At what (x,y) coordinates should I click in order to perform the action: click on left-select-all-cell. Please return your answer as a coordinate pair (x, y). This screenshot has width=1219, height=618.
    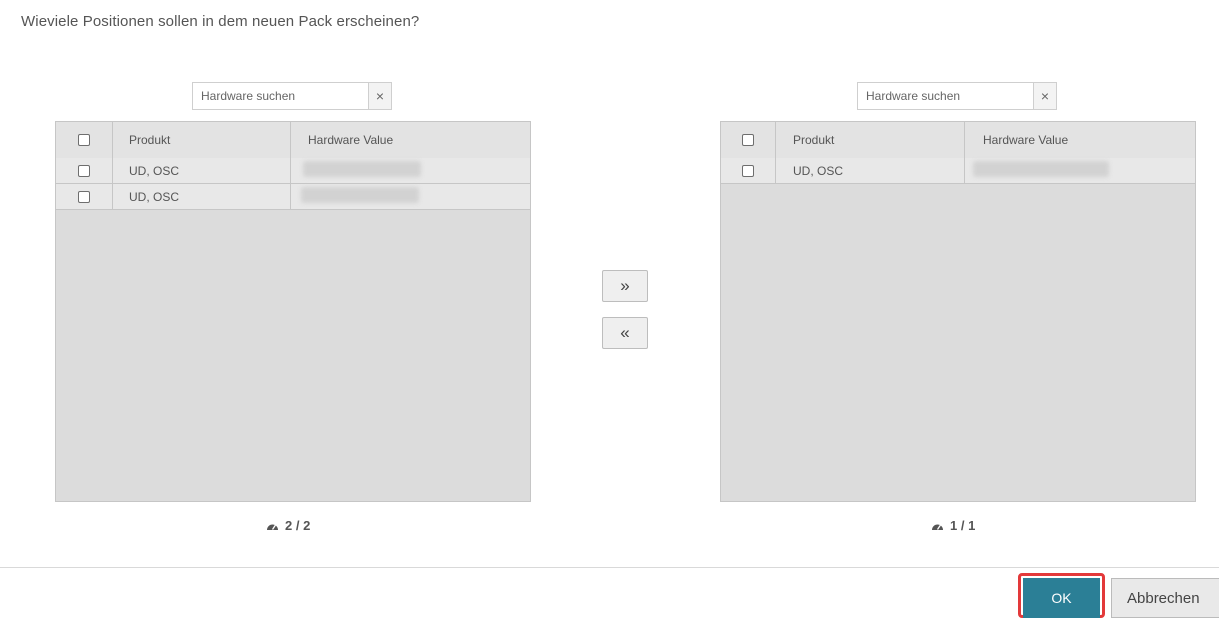
    Looking at the image, I should click on (84, 140).